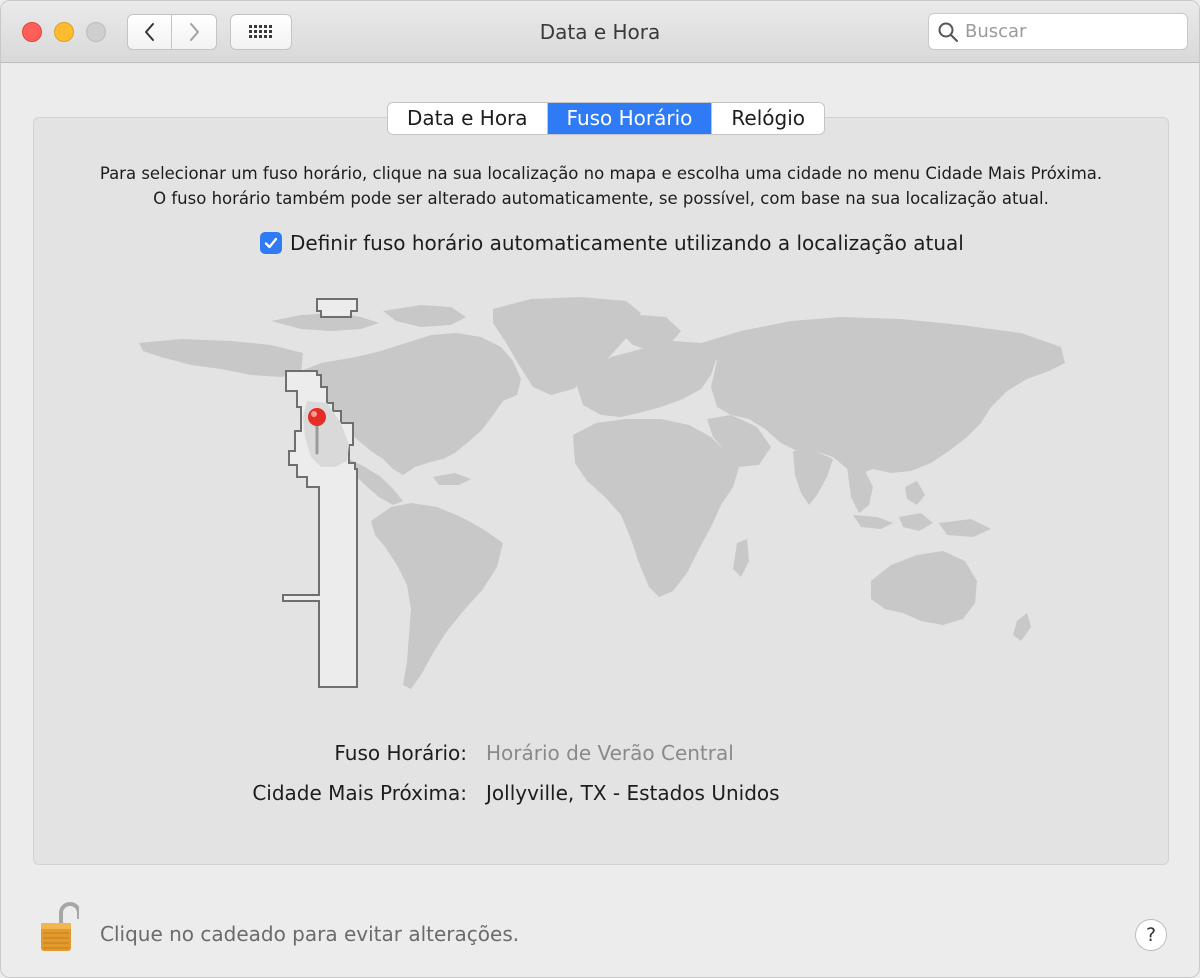 The height and width of the screenshot is (978, 1200). Describe the element at coordinates (600, 32) in the screenshot. I see `title-bar: Data e Hora` at that location.